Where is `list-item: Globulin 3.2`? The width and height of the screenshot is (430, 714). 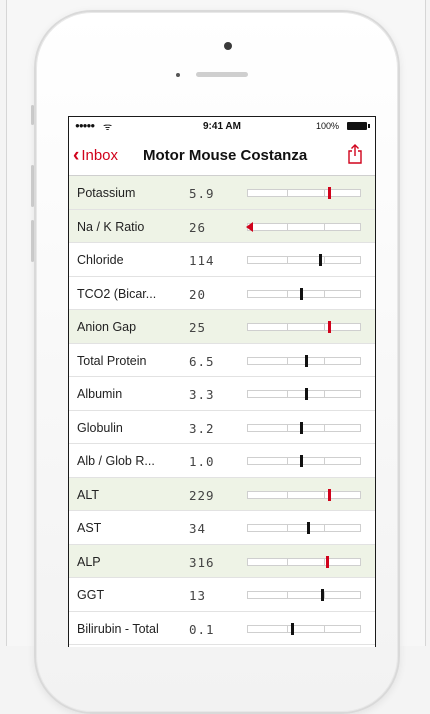 list-item: Globulin 3.2 is located at coordinates (222, 427).